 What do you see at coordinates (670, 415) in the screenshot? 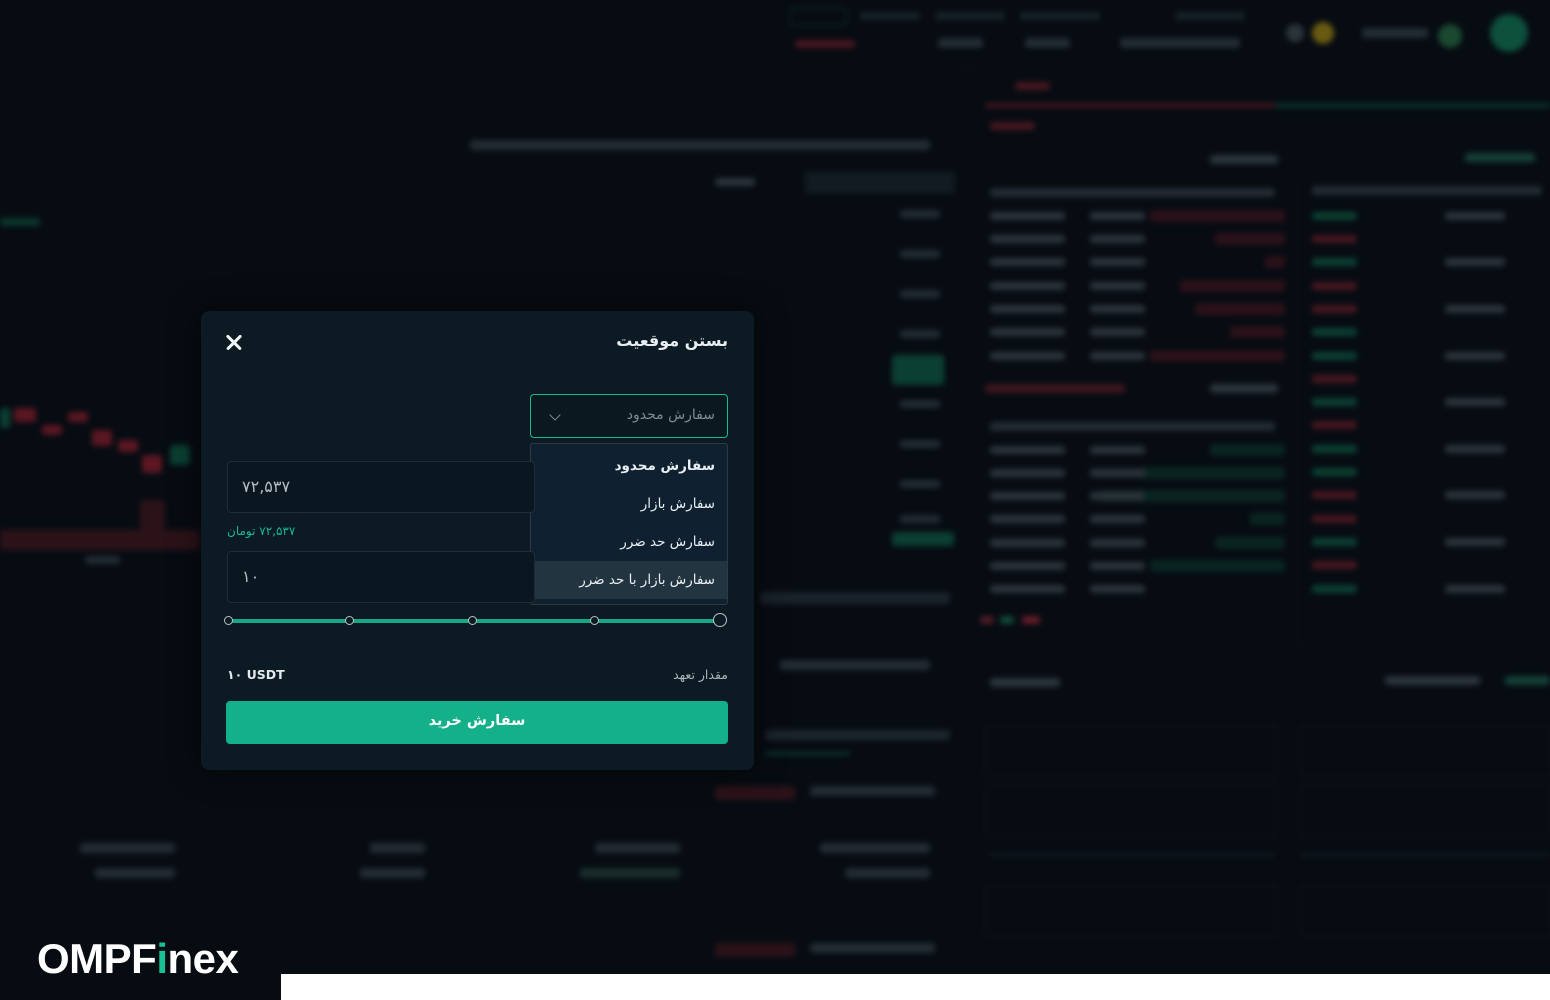
I see `order-type-selected-value: سفارش محدود` at bounding box center [670, 415].